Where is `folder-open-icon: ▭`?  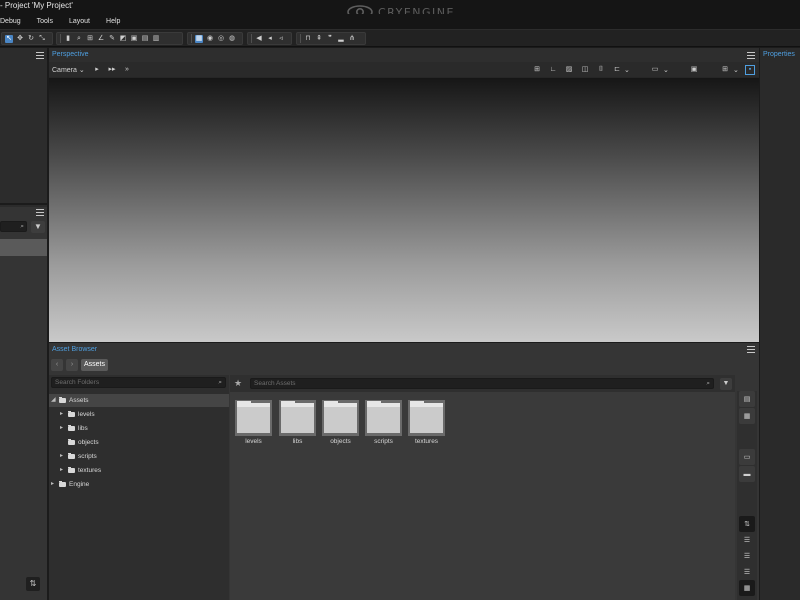 folder-open-icon: ▭ is located at coordinates (747, 457).